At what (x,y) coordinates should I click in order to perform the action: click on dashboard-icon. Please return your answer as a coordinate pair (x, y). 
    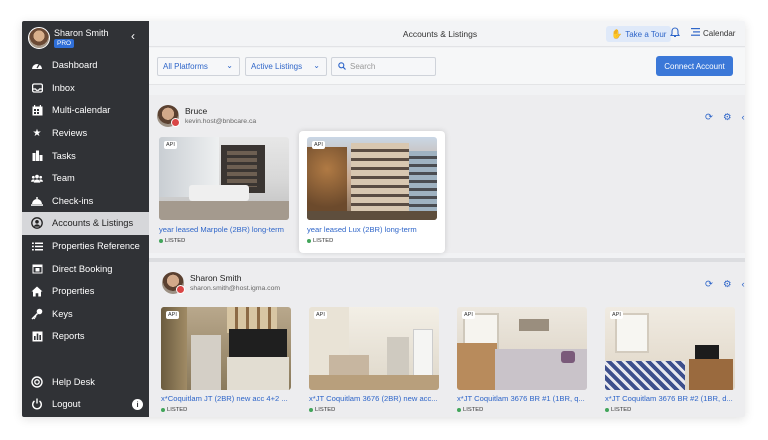
    Looking at the image, I should click on (37, 65).